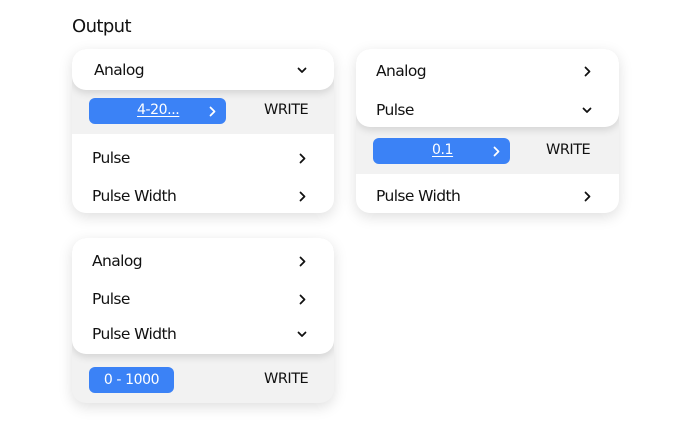 Image resolution: width=691 pixels, height=433 pixels. Describe the element at coordinates (102, 26) in the screenshot. I see `page-title: Output` at that location.